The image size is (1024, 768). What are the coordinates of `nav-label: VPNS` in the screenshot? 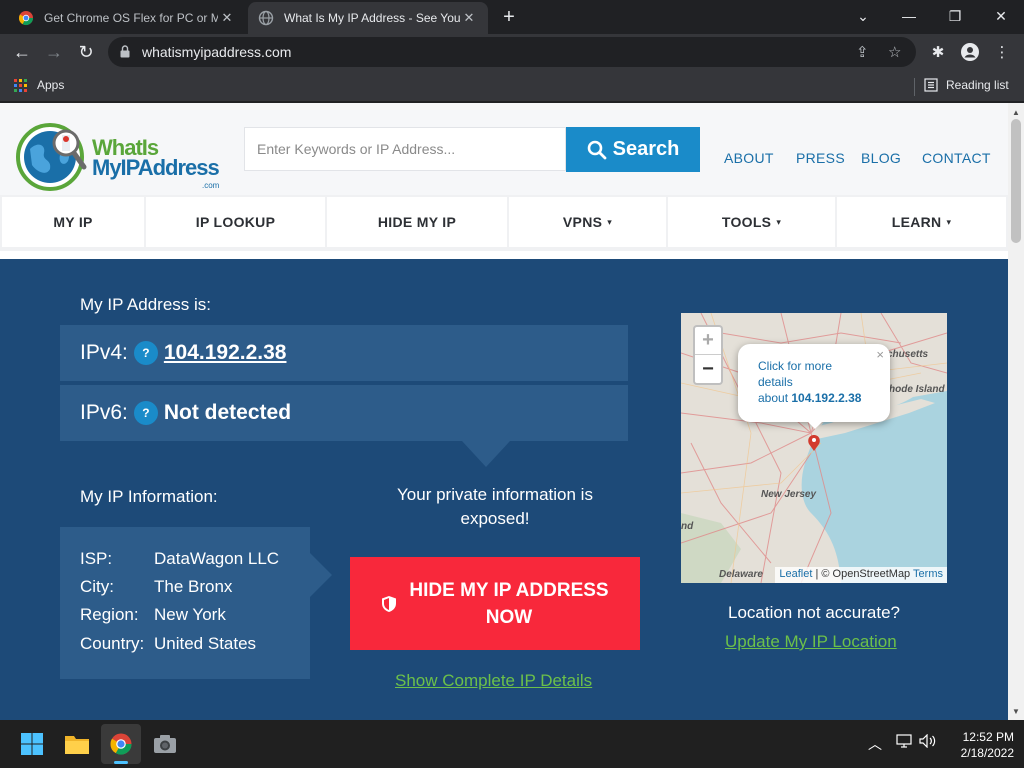 It's located at (582, 222).